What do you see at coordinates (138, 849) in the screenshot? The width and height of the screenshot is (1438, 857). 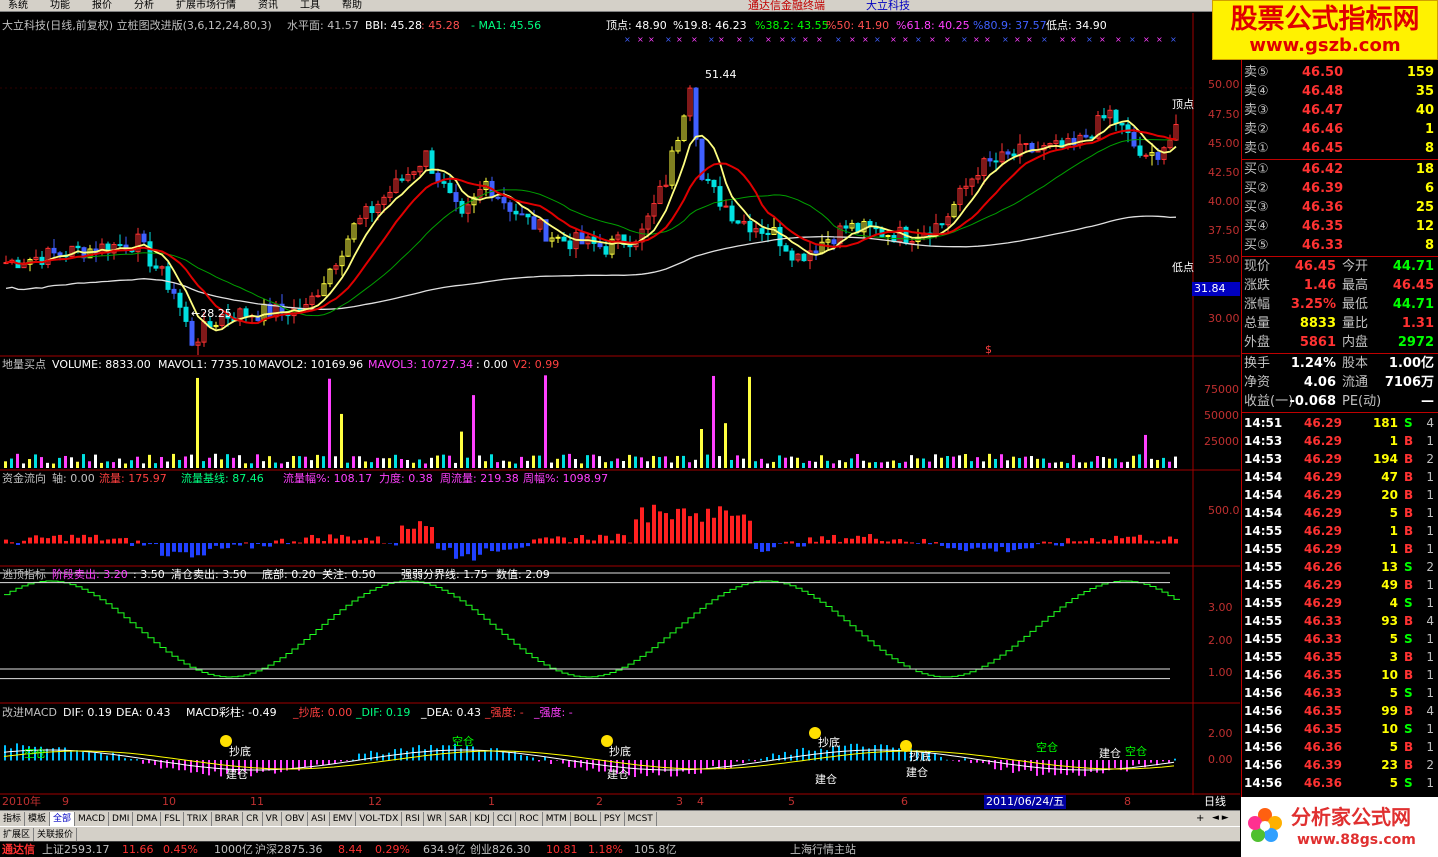 I see `status-sh-chg: 11.66` at bounding box center [138, 849].